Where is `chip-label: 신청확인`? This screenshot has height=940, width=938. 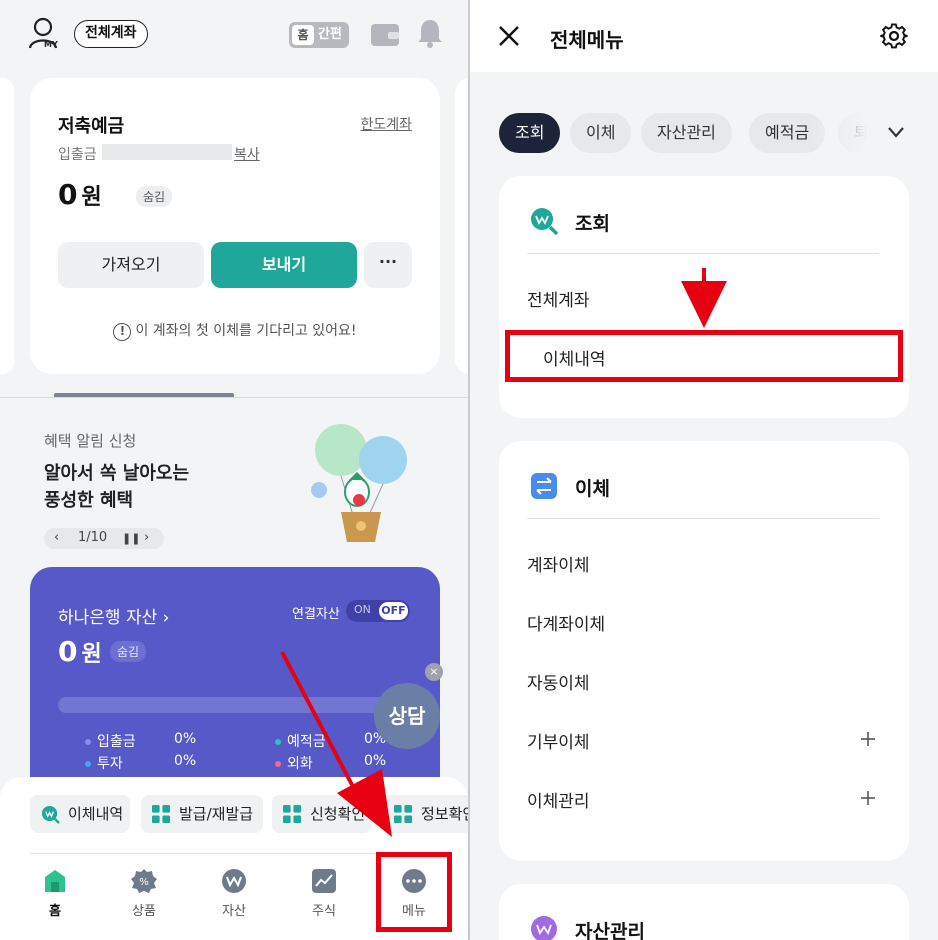 chip-label: 신청확인 is located at coordinates (338, 814).